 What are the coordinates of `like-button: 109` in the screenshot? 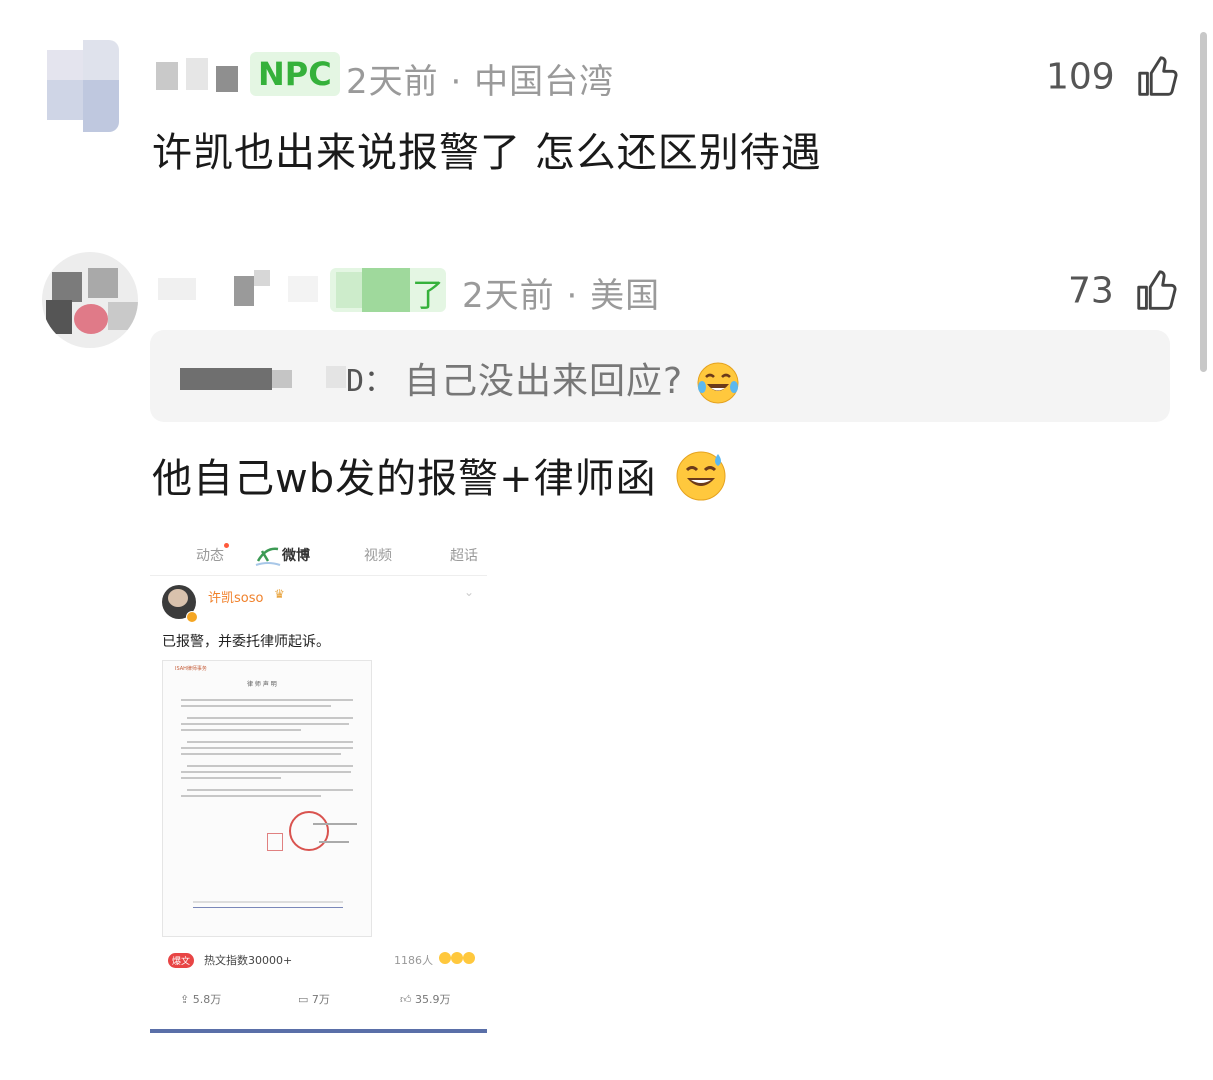 It's located at (1113, 77).